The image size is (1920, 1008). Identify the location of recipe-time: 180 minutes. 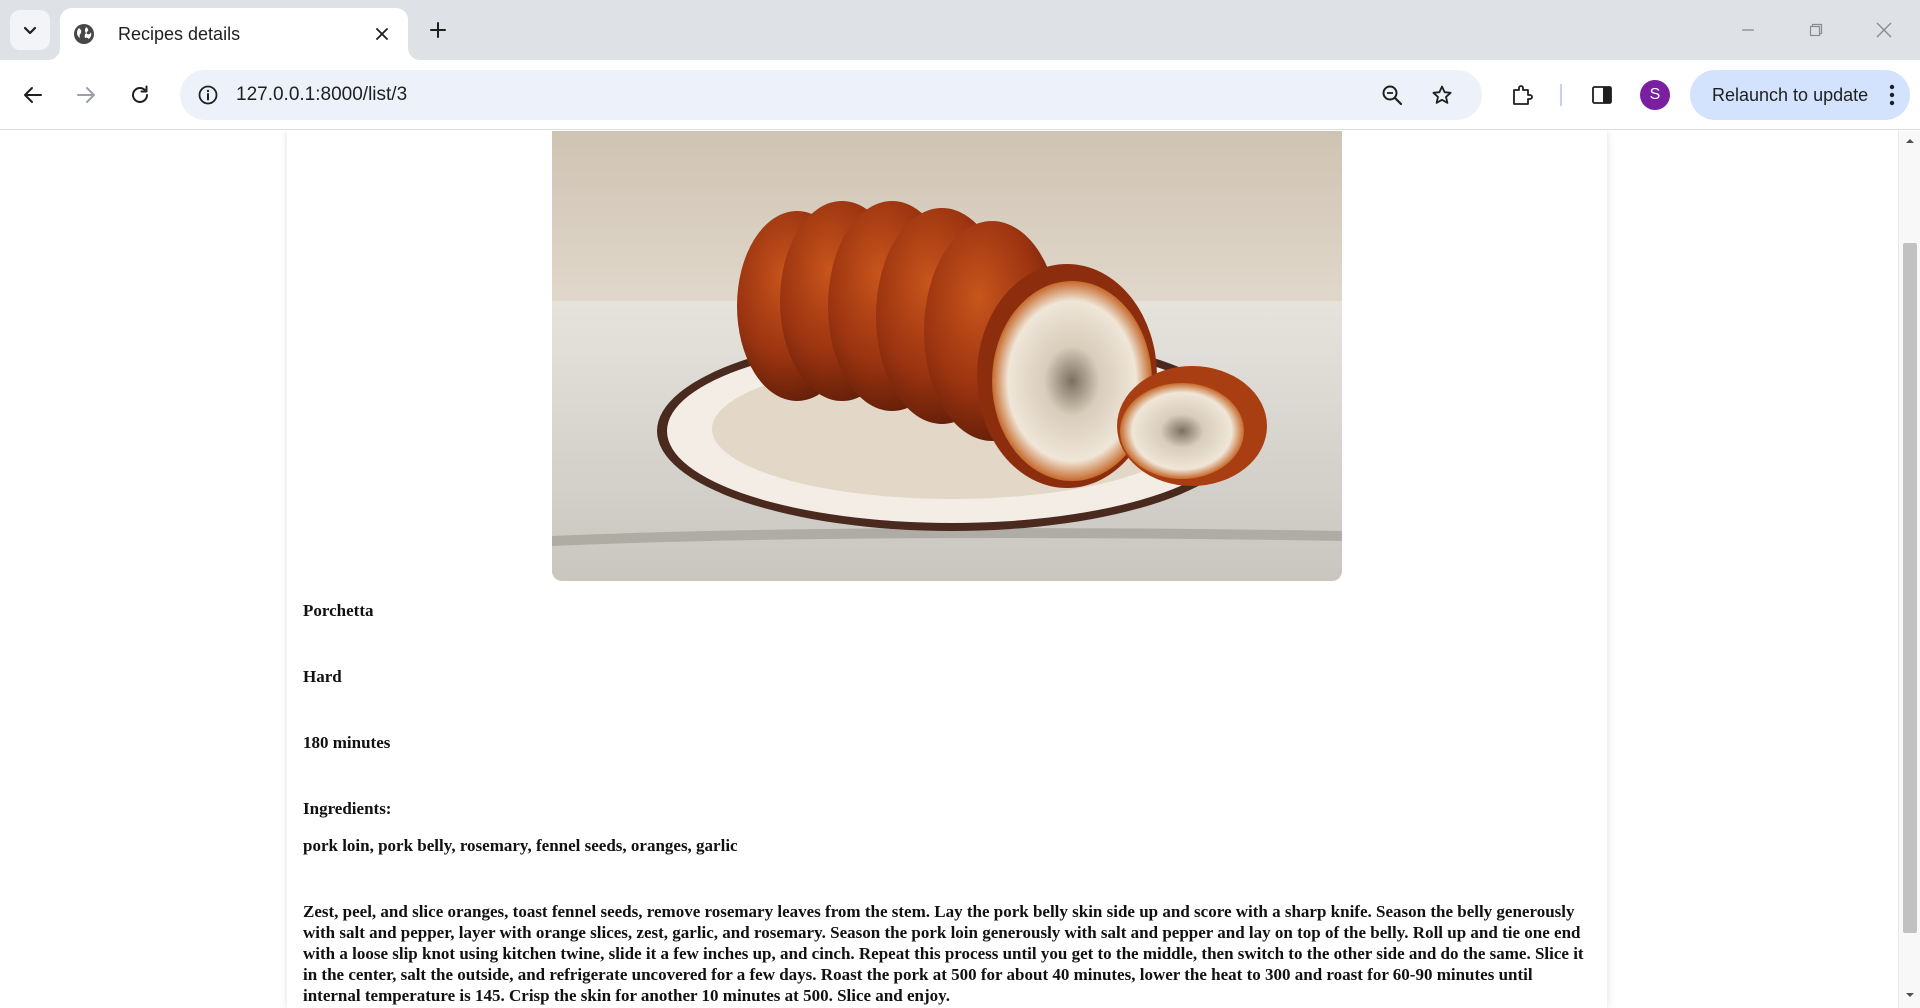
(347, 742).